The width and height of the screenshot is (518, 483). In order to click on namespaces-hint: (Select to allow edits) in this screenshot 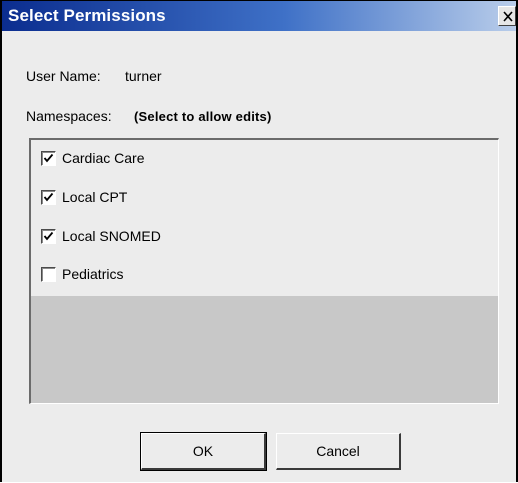, I will do `click(203, 116)`.